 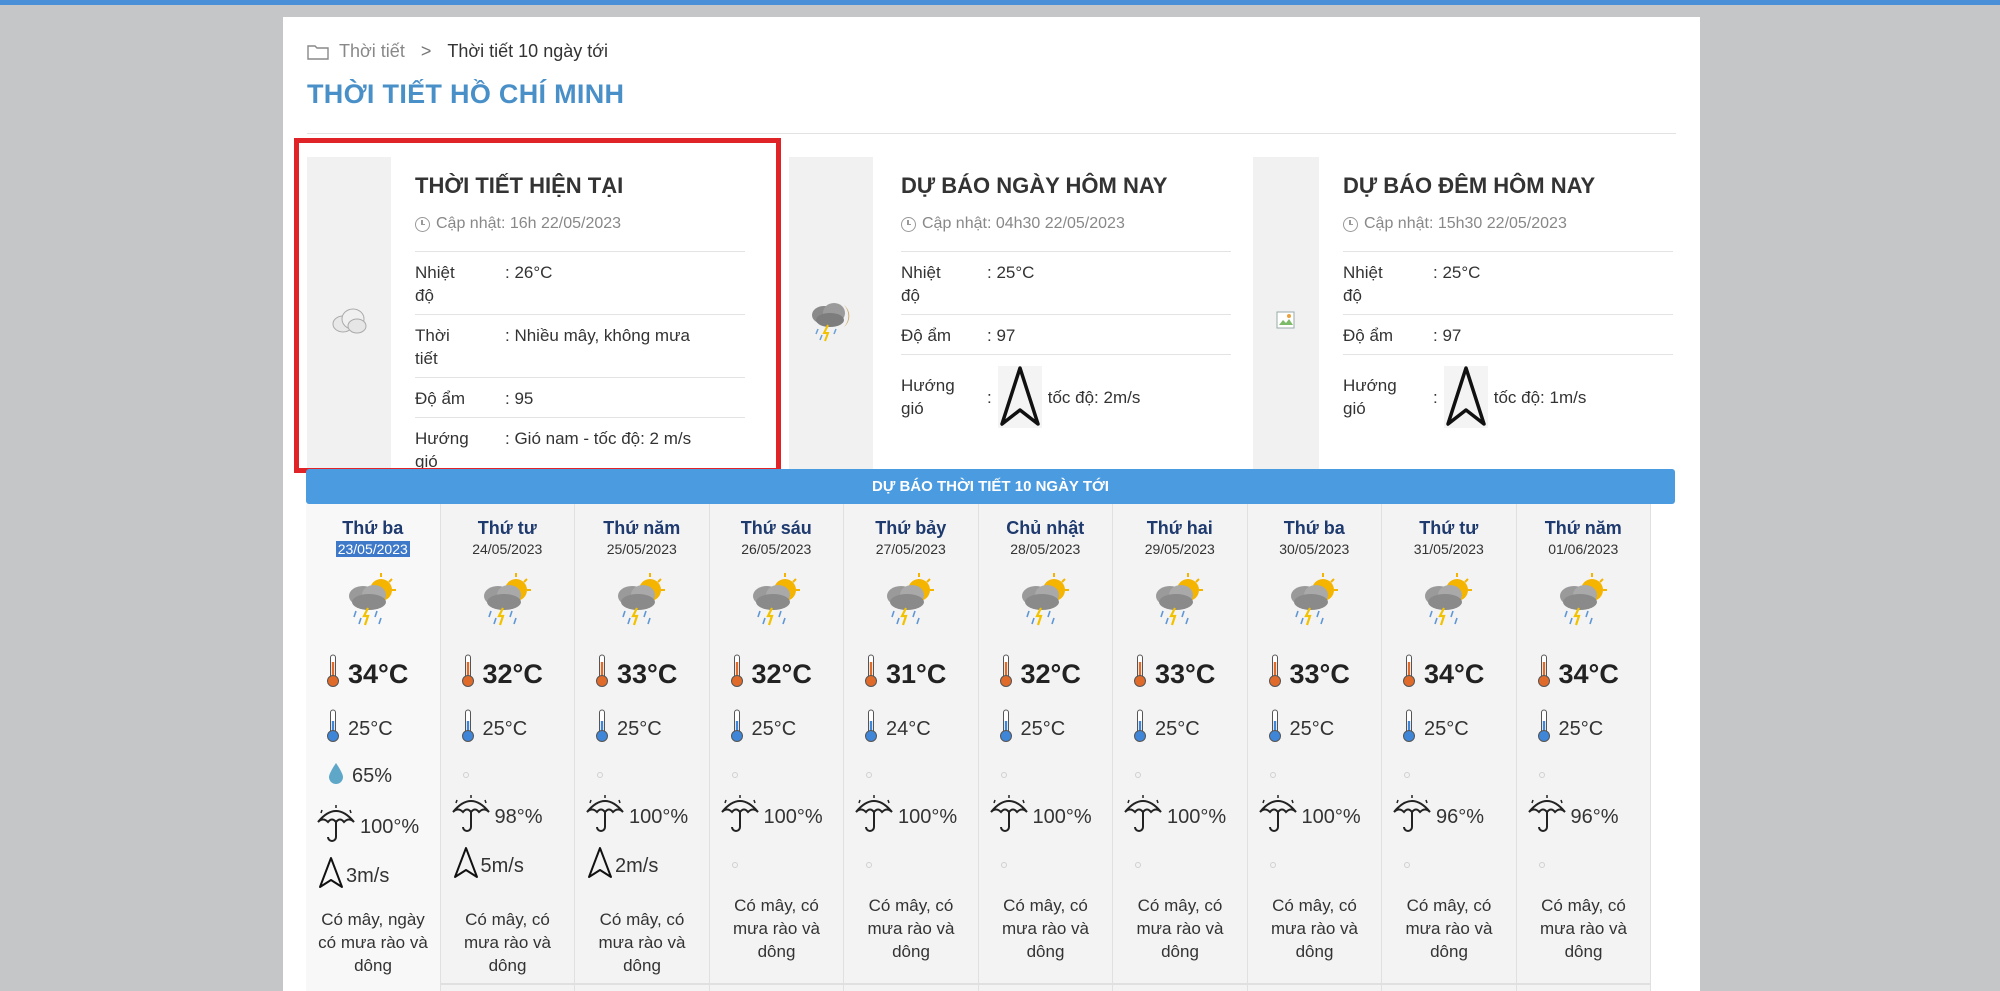 What do you see at coordinates (1000, 2) in the screenshot?
I see `top-accent-bar` at bounding box center [1000, 2].